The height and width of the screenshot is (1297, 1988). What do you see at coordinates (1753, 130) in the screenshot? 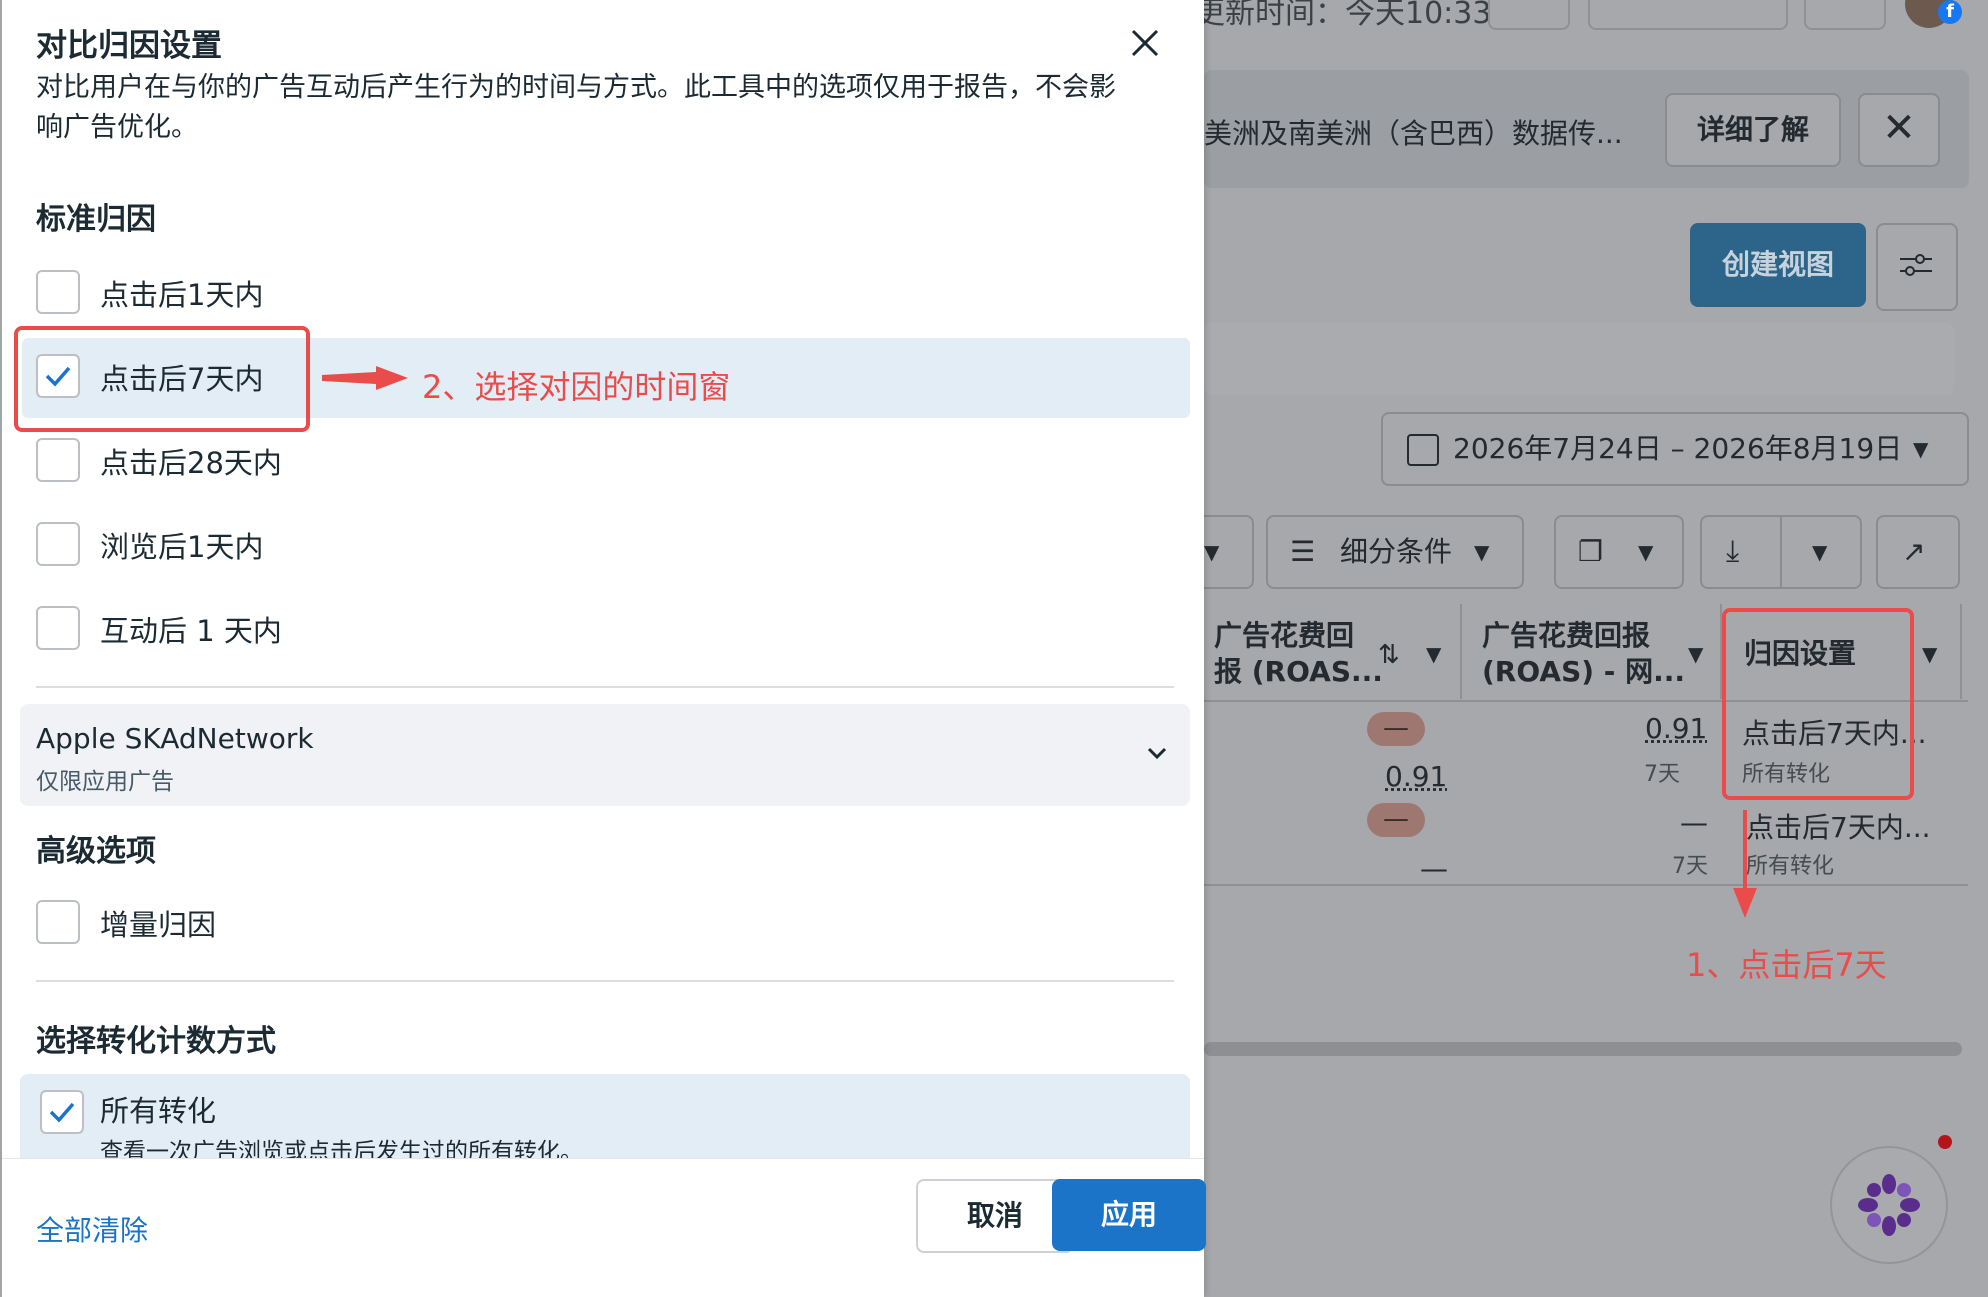
I see `learn-more-button: 详细了解` at bounding box center [1753, 130].